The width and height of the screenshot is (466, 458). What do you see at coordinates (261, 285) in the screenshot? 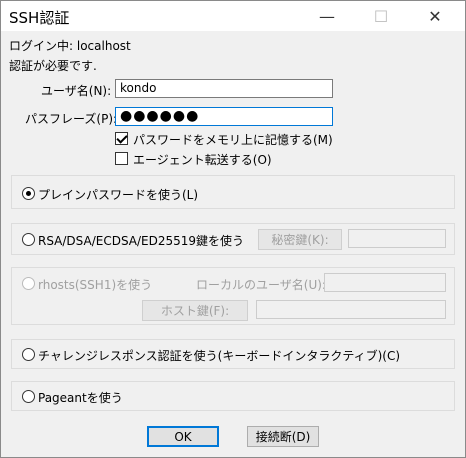
I see `local-user-label: ローカルのユーザ名(U):` at bounding box center [261, 285].